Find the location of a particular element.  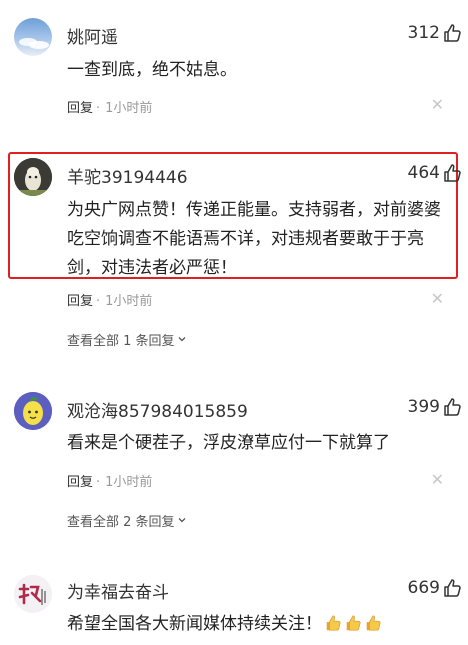

comment-text: 看来是个硬茬子，浮皮潦草应付一下就算了 is located at coordinates (228, 443).